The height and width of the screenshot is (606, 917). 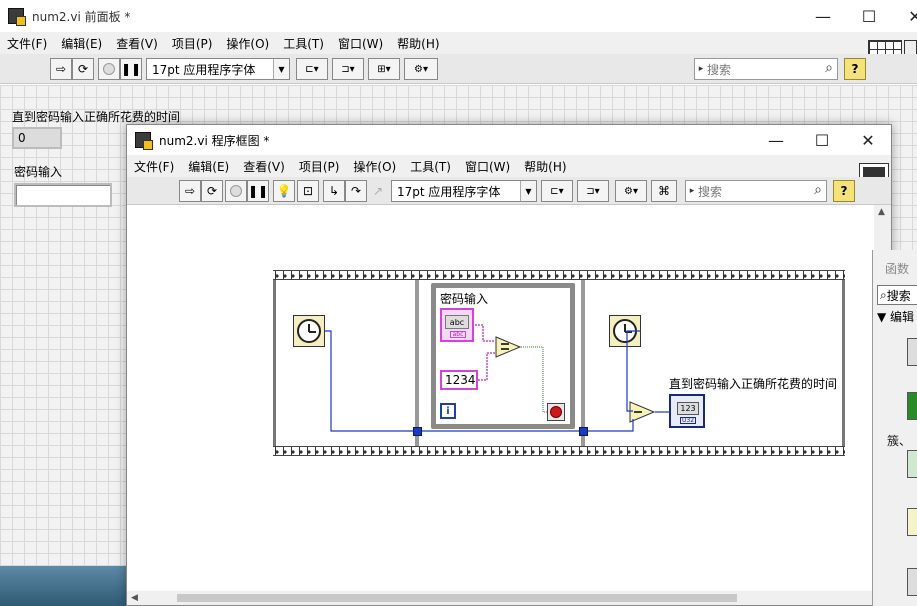 I want to click on elapsed-time-indicator: 0, so click(x=37, y=138).